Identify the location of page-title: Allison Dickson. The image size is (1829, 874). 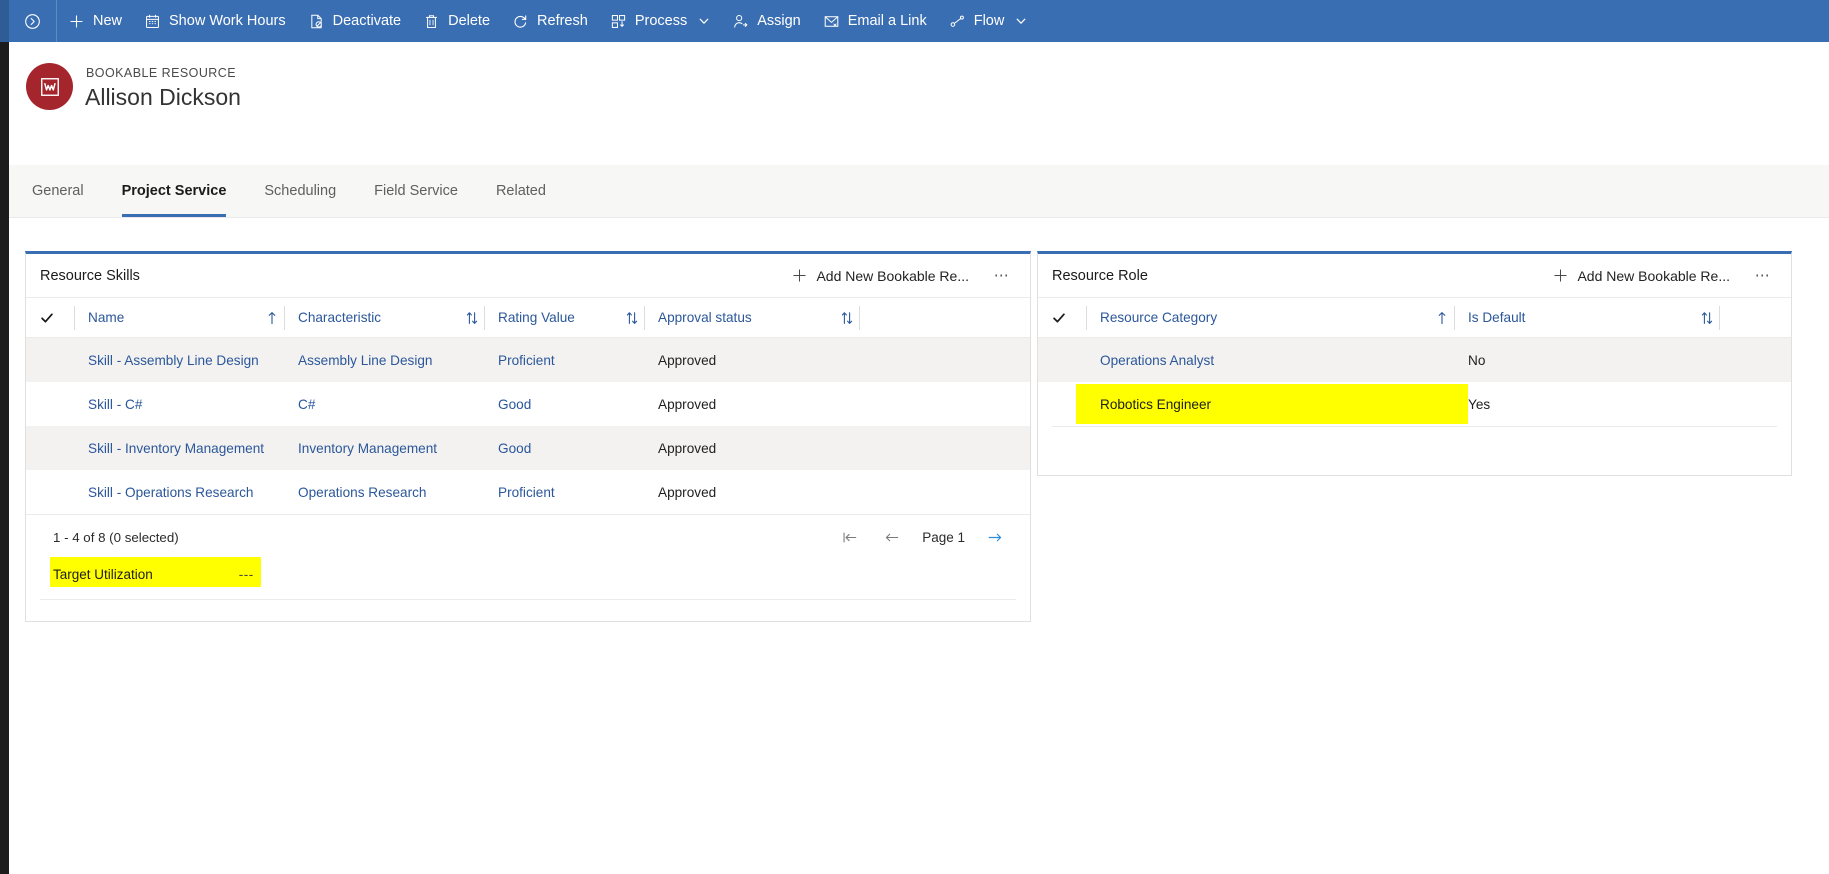
(163, 97).